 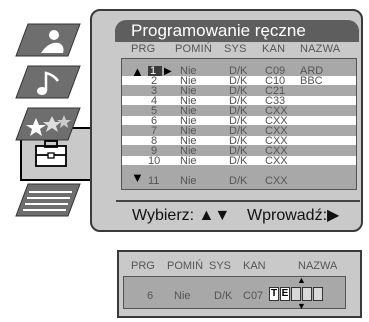 I want to click on row-11-sys: D/K, so click(x=238, y=181).